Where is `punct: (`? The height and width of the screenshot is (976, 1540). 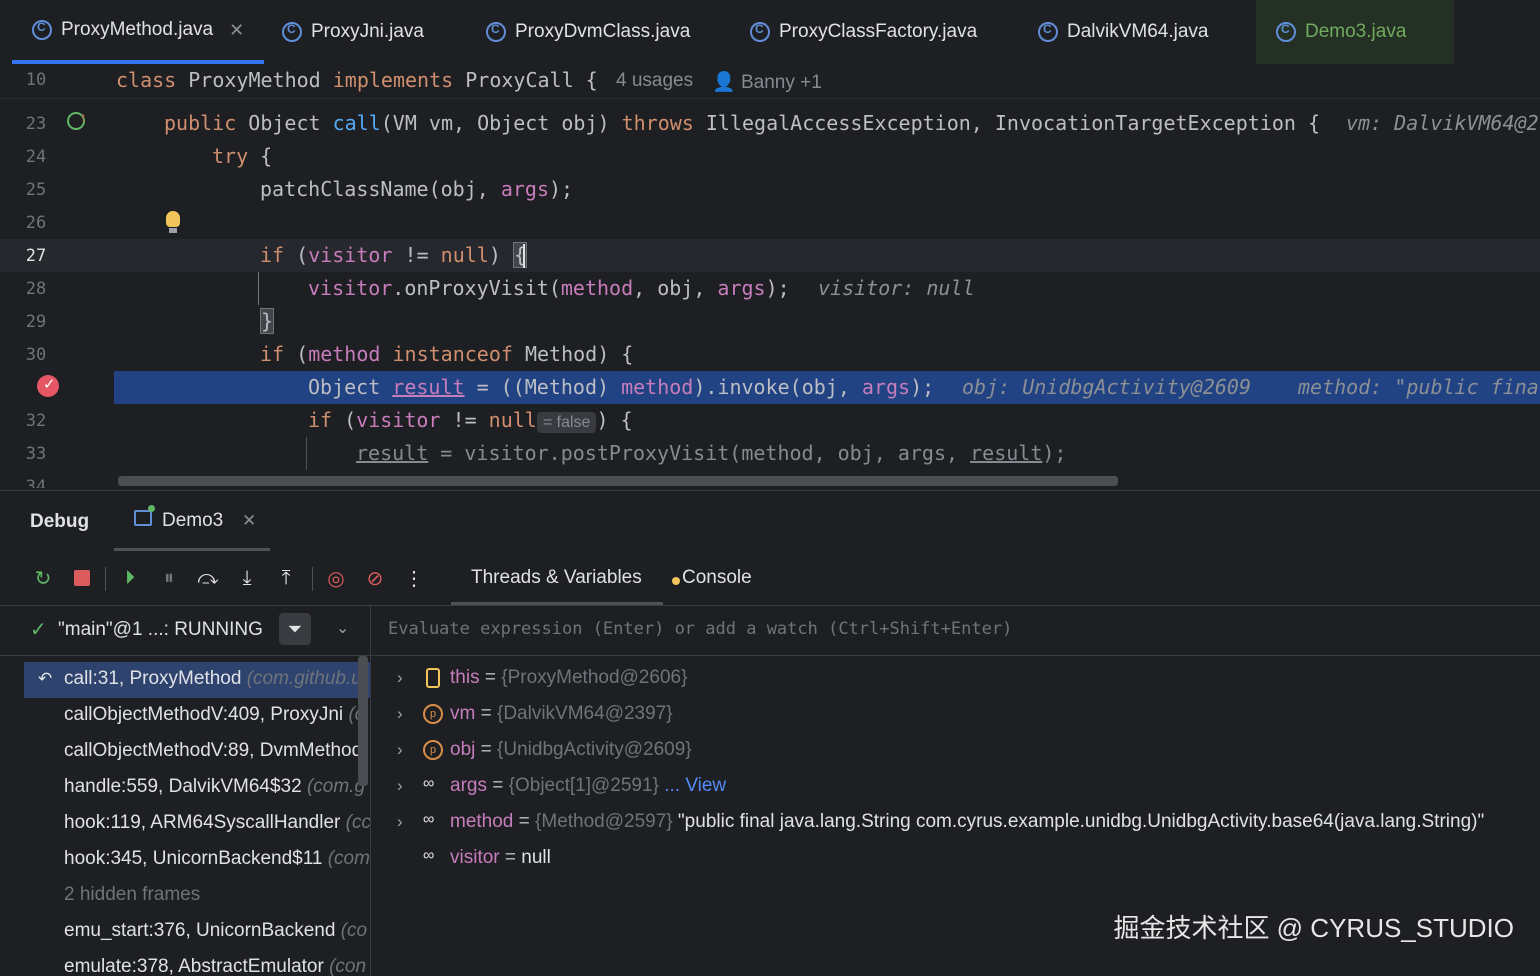 punct: ( is located at coordinates (302, 255).